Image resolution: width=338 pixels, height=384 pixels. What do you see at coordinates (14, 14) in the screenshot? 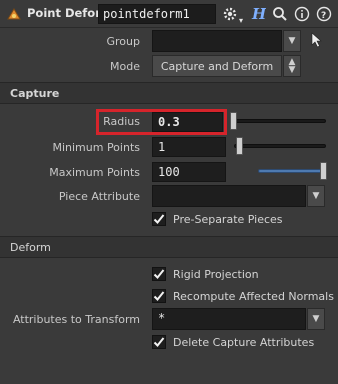
I see `node-type-icon` at bounding box center [14, 14].